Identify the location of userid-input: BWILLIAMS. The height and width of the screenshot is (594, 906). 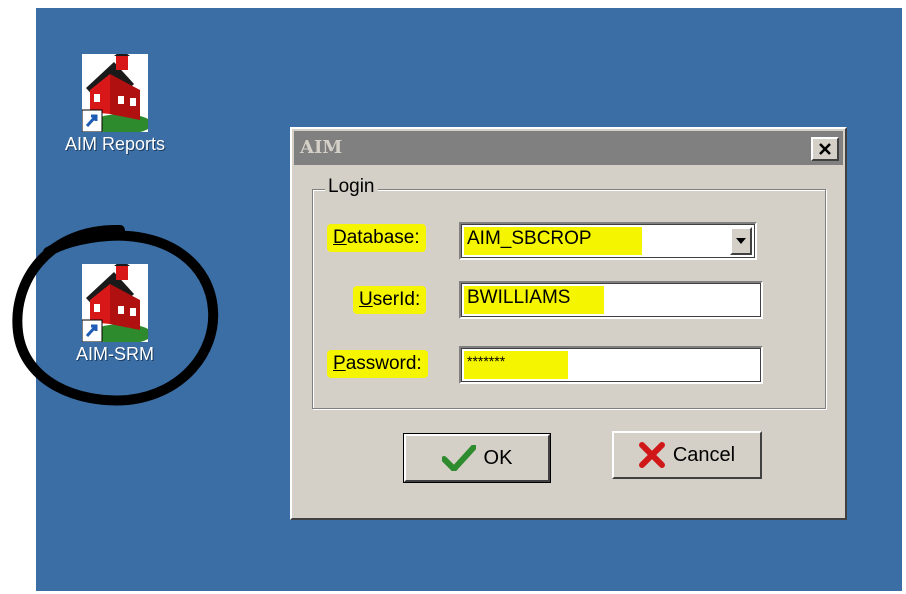
(611, 300).